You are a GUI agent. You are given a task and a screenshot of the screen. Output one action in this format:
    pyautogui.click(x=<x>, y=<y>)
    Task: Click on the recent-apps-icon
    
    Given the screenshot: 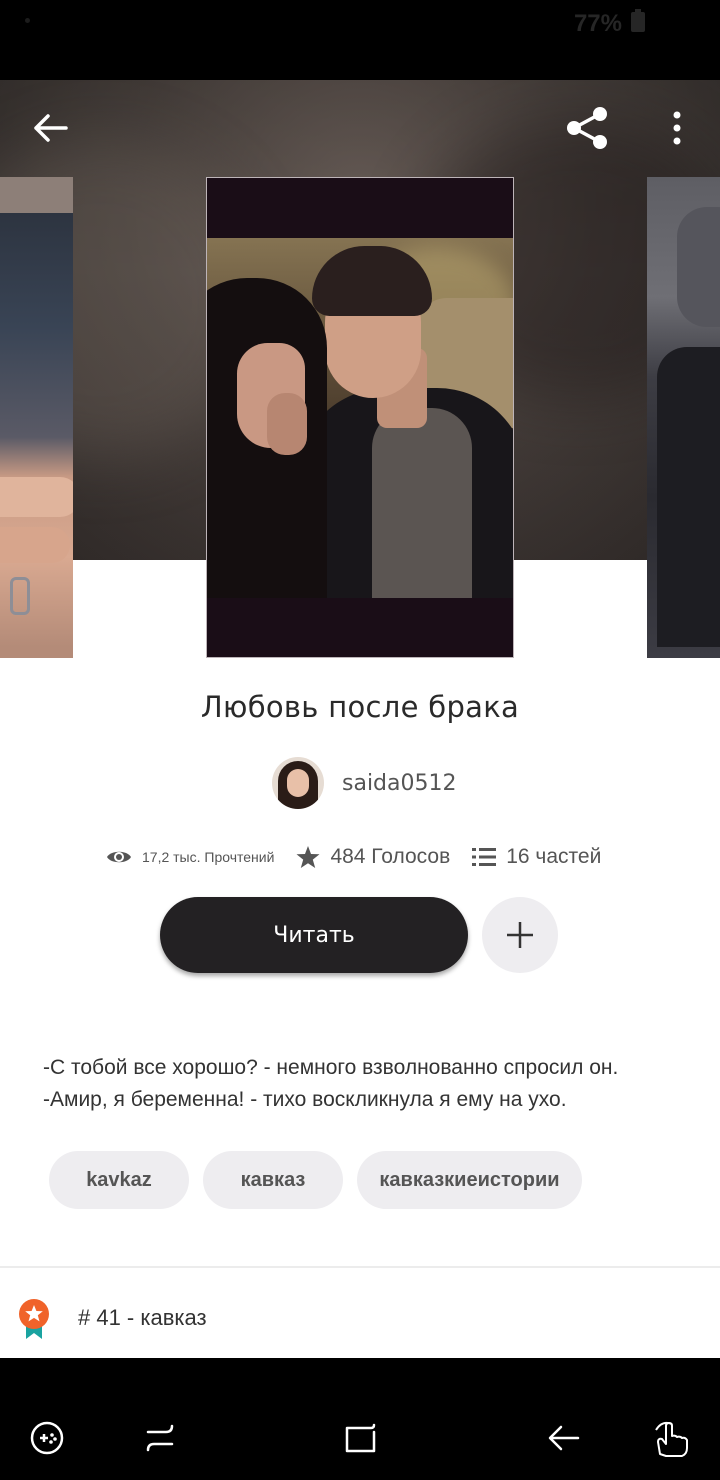 What is the action you would take?
    pyautogui.click(x=160, y=1438)
    